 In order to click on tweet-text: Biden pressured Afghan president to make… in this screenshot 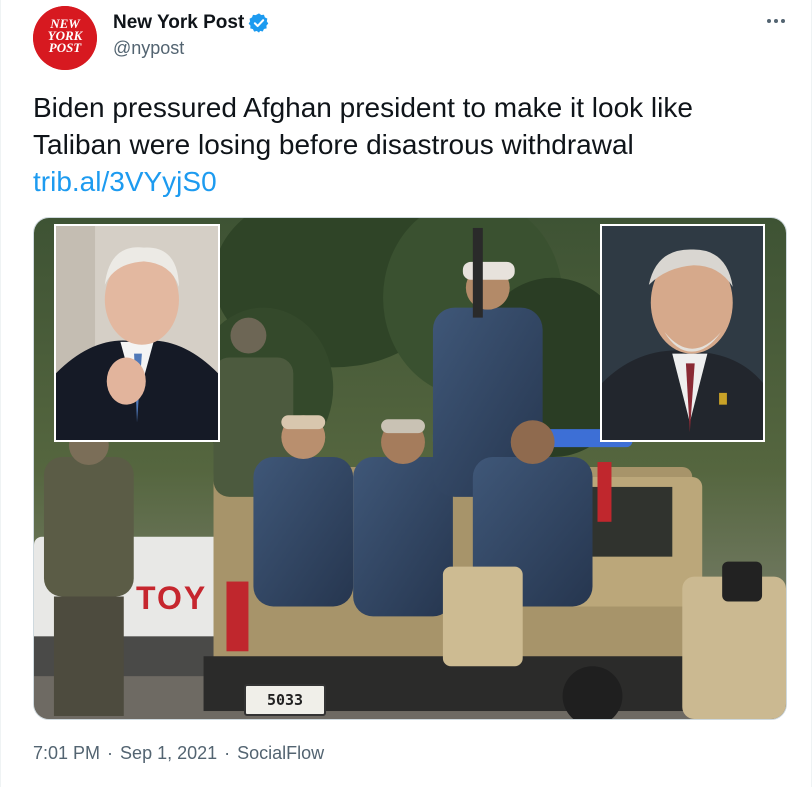, I will do `click(413, 144)`.